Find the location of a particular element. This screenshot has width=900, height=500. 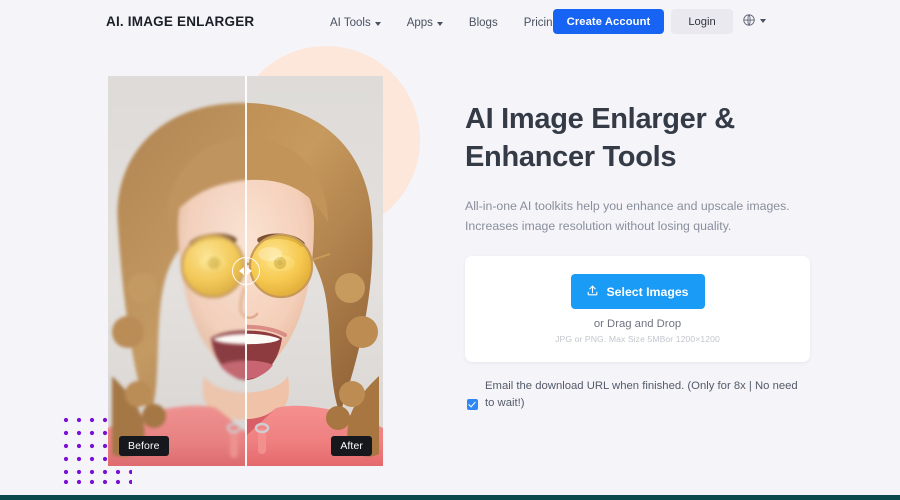

select-images-button: Select Images is located at coordinates (637, 291).